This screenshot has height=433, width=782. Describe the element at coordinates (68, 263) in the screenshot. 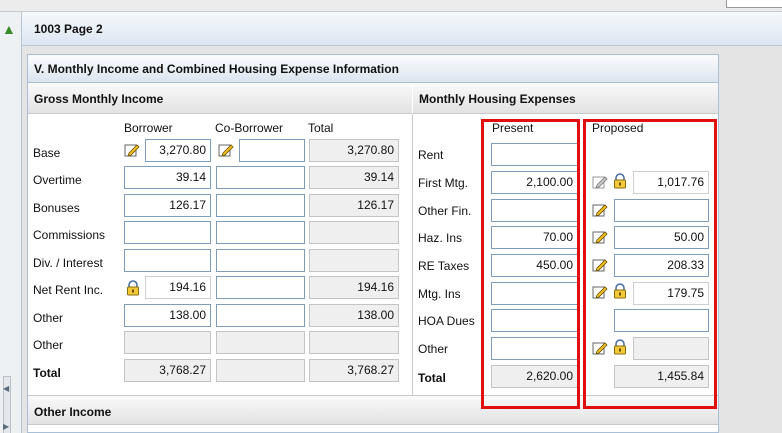

I see `income-row-label: Div. / Interest` at that location.